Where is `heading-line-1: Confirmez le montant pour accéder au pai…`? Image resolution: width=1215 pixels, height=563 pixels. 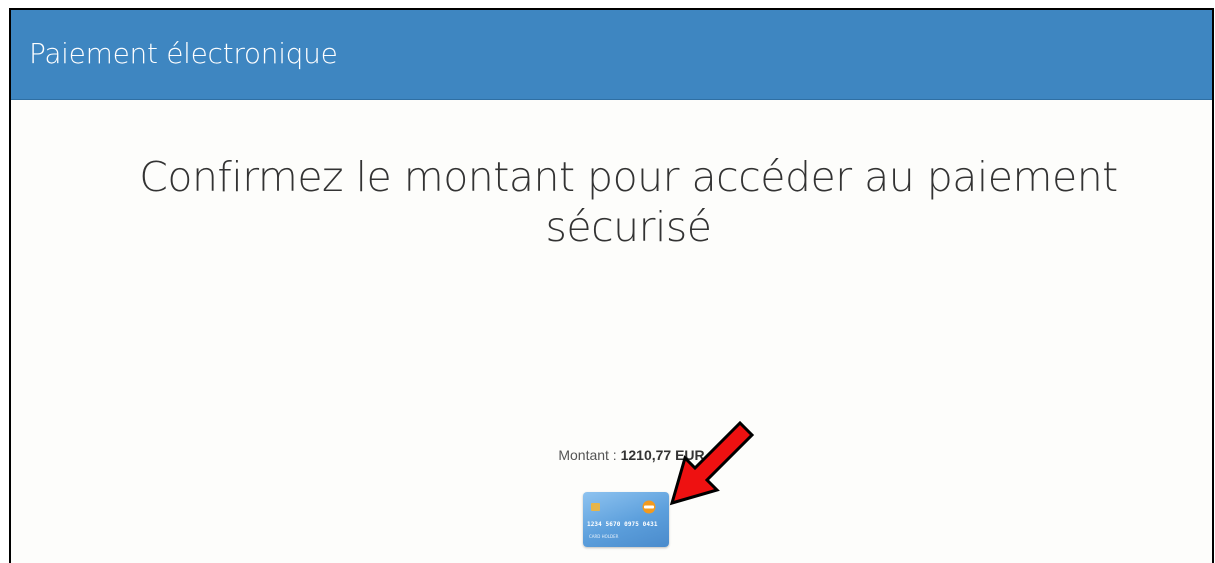
heading-line-1: Confirmez le montant pour accéder au pai… is located at coordinates (628, 177).